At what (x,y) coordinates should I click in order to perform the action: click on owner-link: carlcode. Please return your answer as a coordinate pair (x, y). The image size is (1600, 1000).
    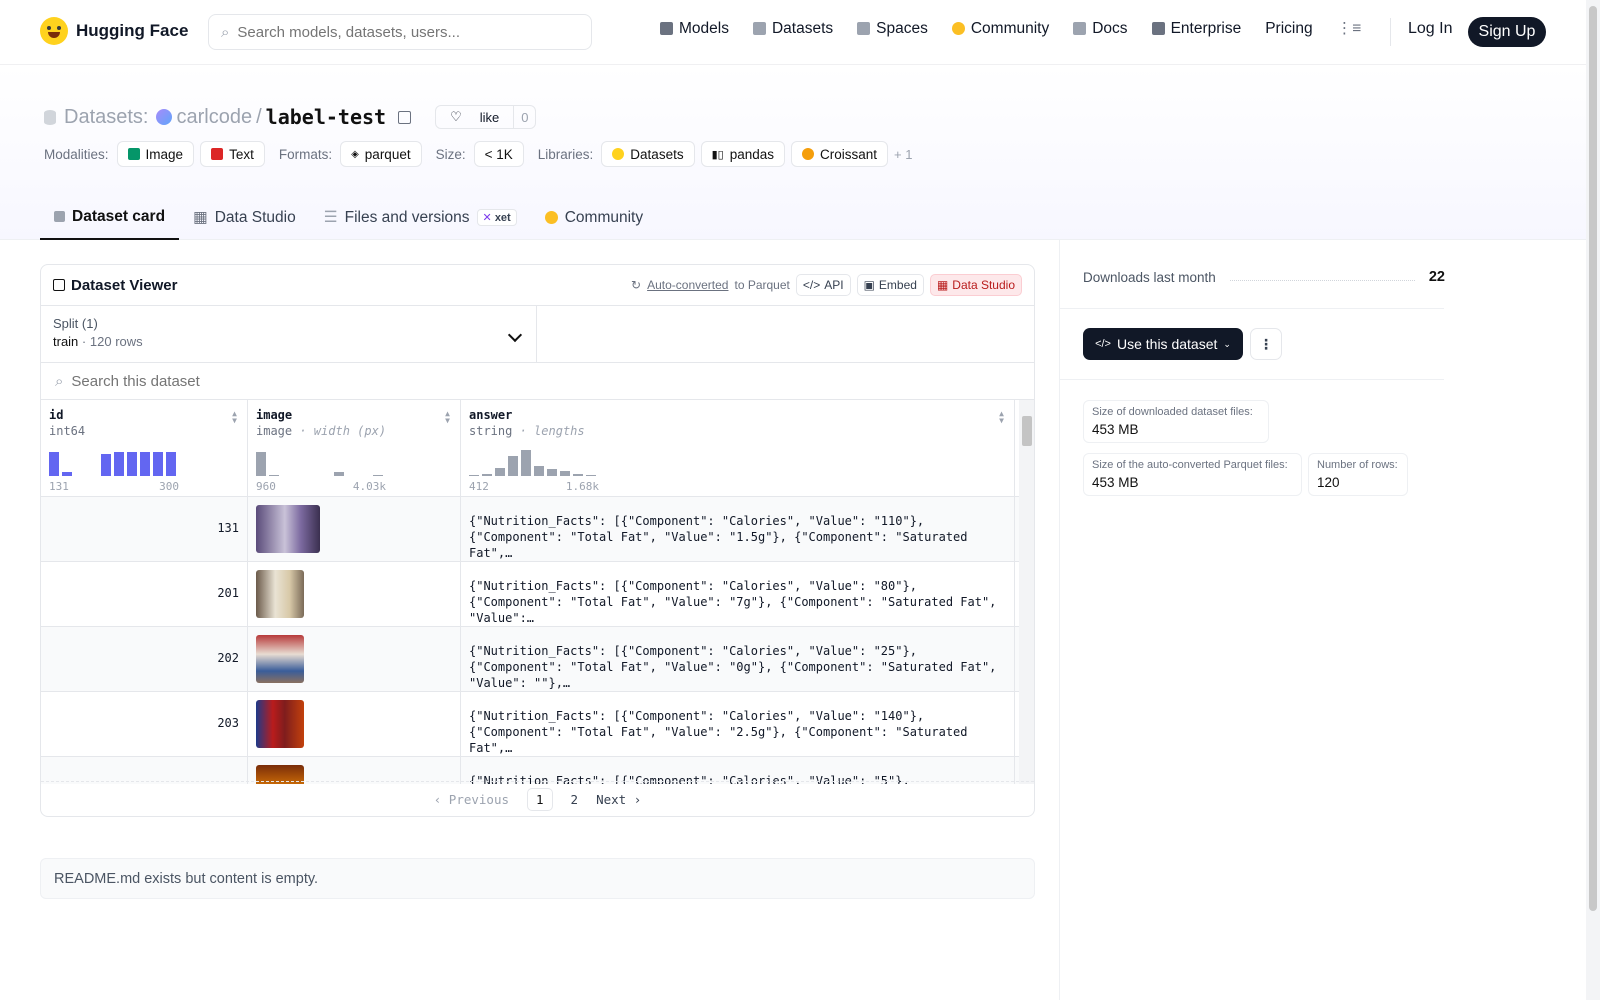
    Looking at the image, I should click on (214, 117).